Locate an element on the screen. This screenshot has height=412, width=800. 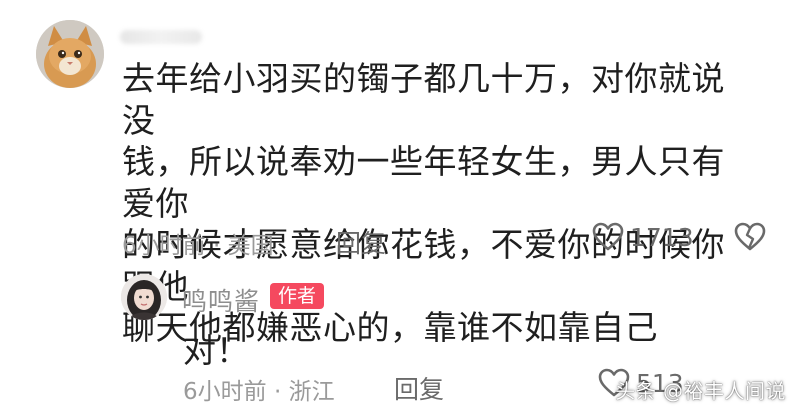
heart-outline-icon is located at coordinates (608, 236).